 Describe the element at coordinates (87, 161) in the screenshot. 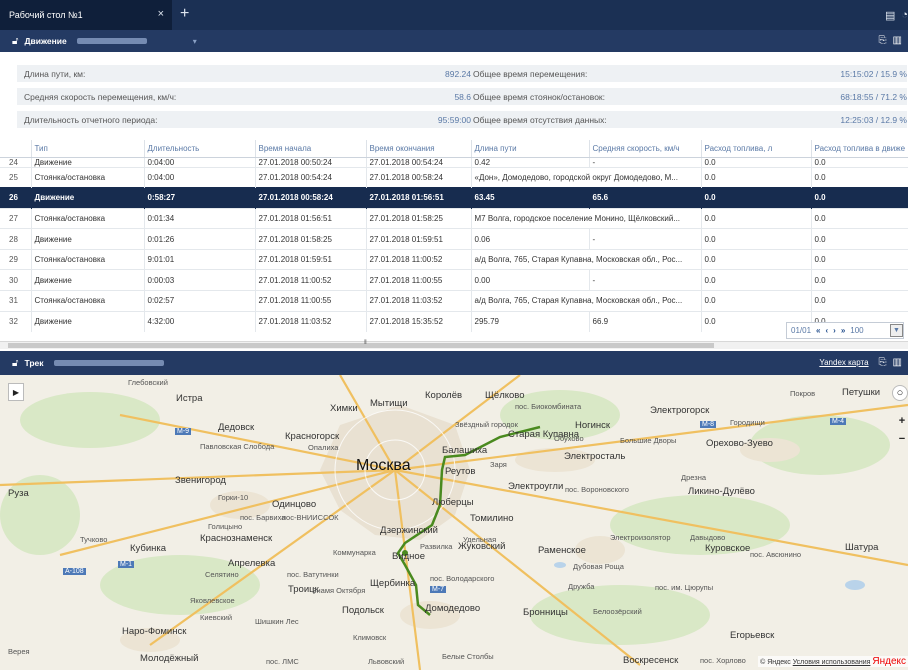

I see `table-cell: Движение` at that location.